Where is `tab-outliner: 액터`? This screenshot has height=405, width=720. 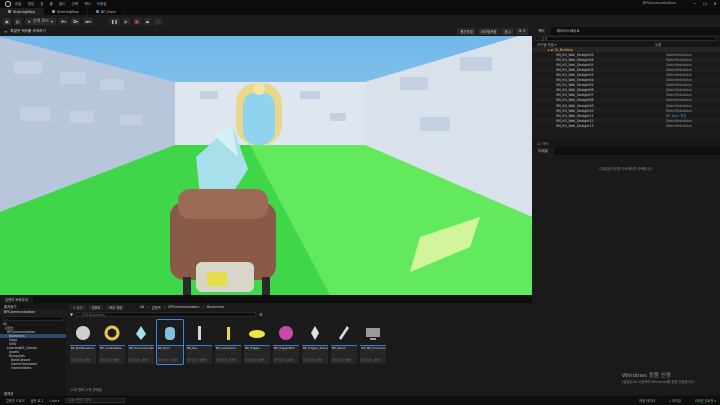
tab-outliner: 액터 is located at coordinates (541, 31).